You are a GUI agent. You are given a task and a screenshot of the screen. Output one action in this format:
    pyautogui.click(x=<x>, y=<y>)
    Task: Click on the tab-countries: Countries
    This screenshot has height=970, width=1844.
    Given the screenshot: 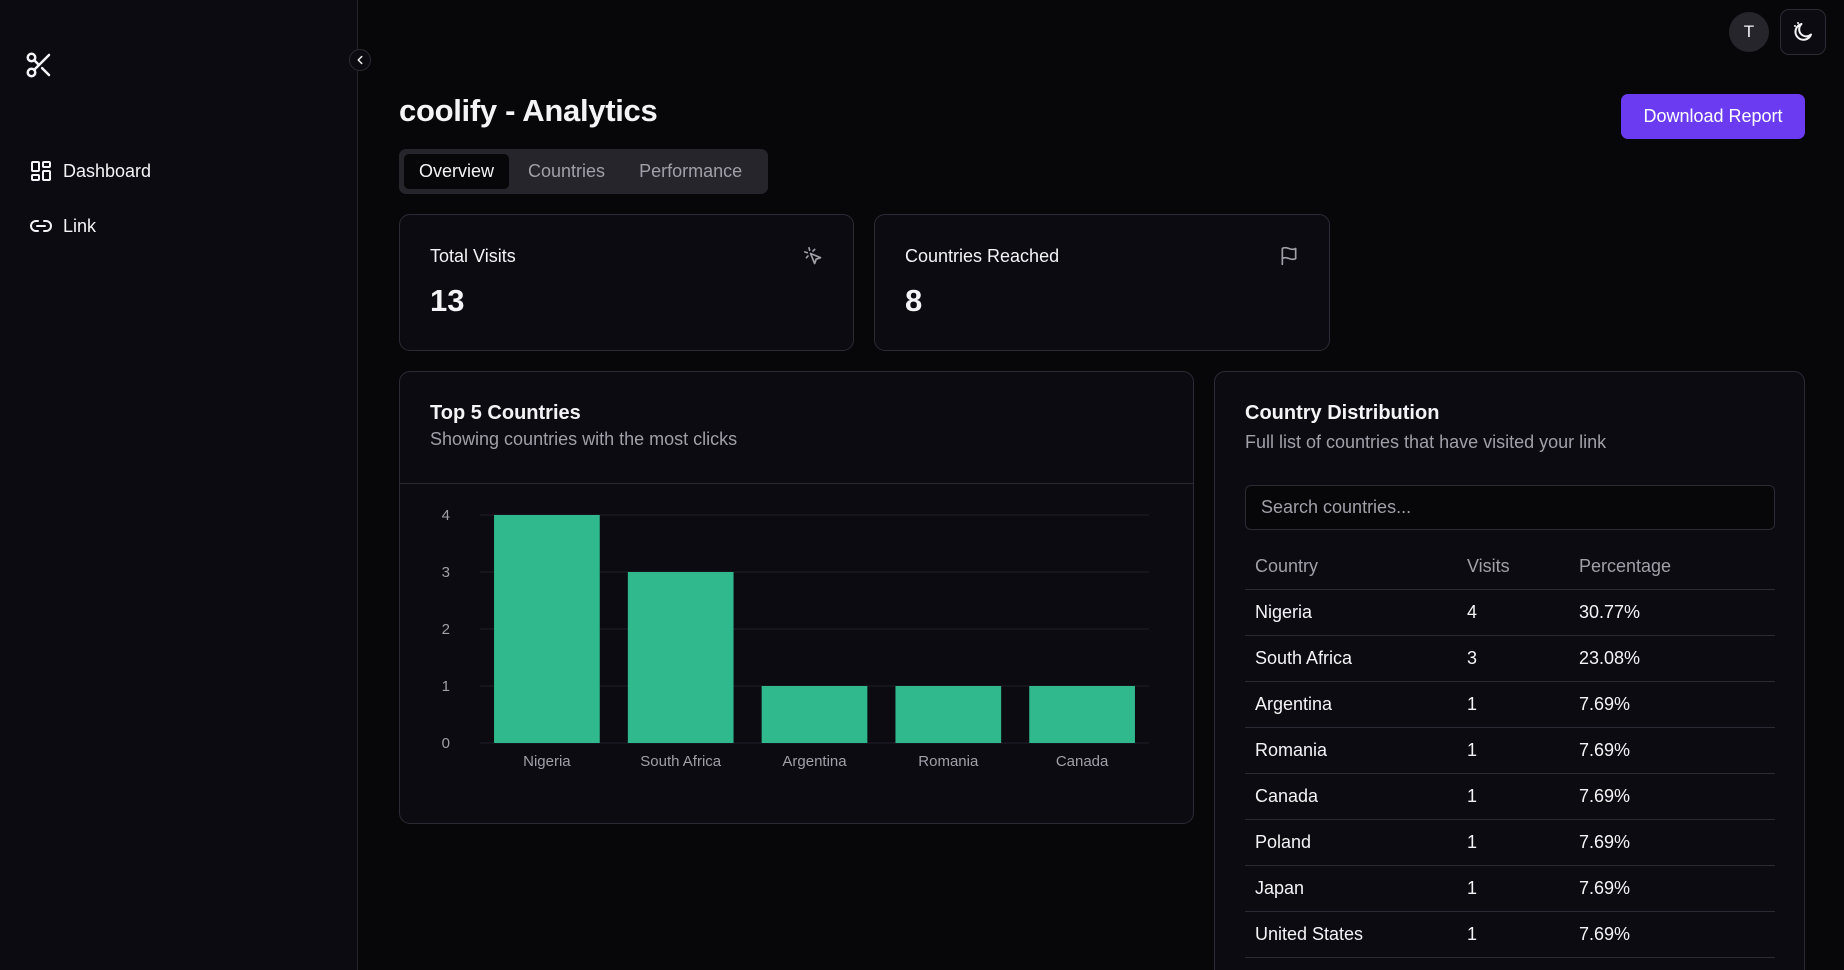 What is the action you would take?
    pyautogui.click(x=566, y=171)
    